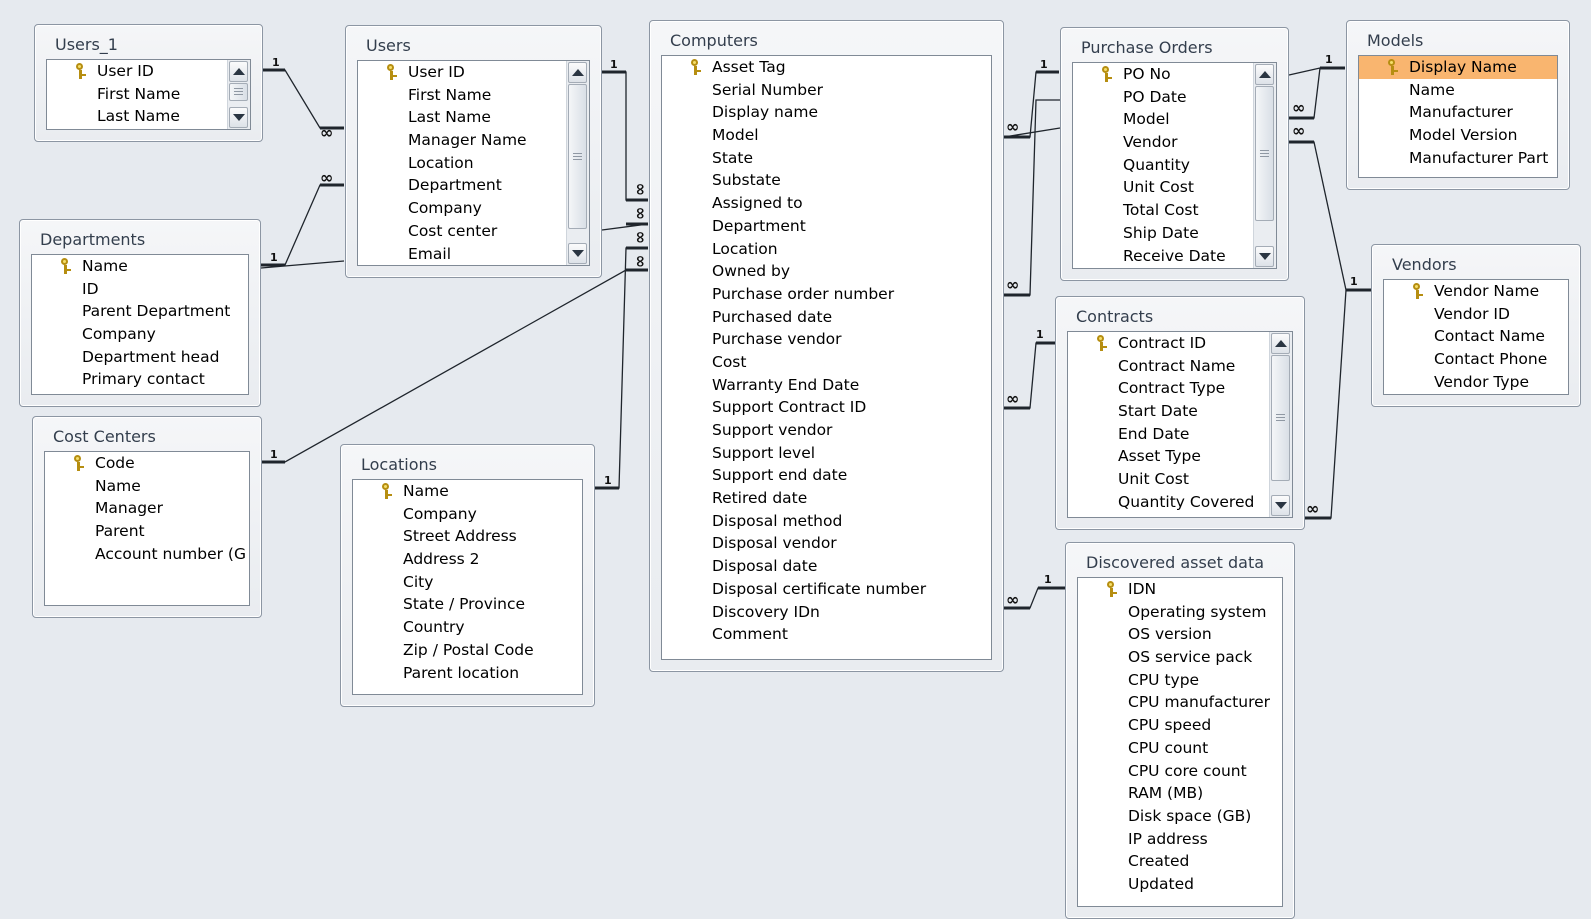 The image size is (1591, 919). What do you see at coordinates (137, 71) in the screenshot?
I see `field-row: User ID` at bounding box center [137, 71].